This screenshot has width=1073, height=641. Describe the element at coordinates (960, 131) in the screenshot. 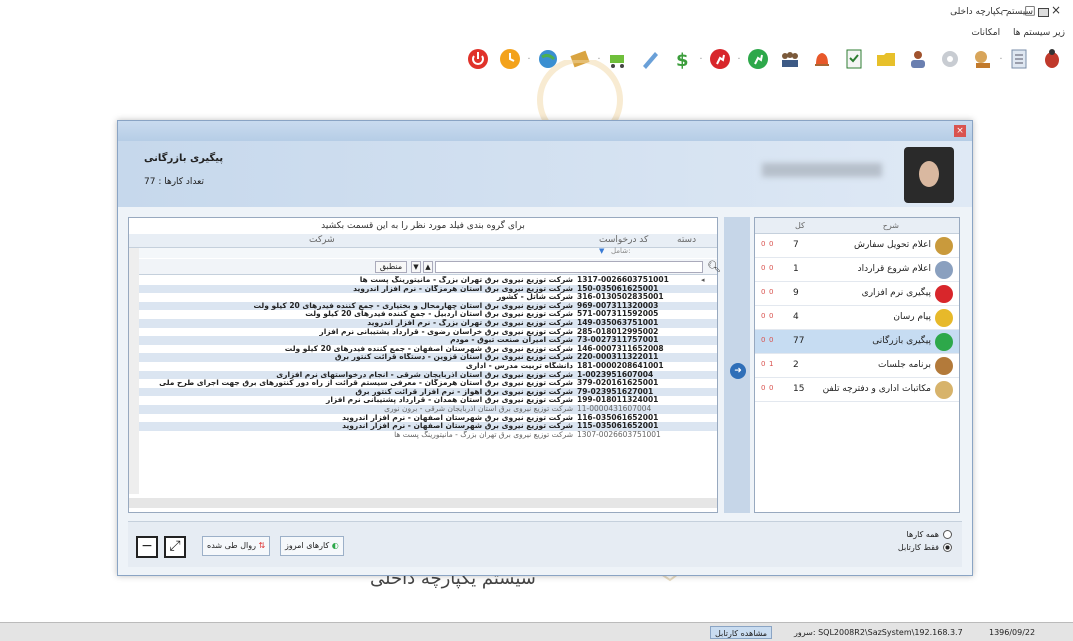

I see `dialog-close-button: ×` at that location.